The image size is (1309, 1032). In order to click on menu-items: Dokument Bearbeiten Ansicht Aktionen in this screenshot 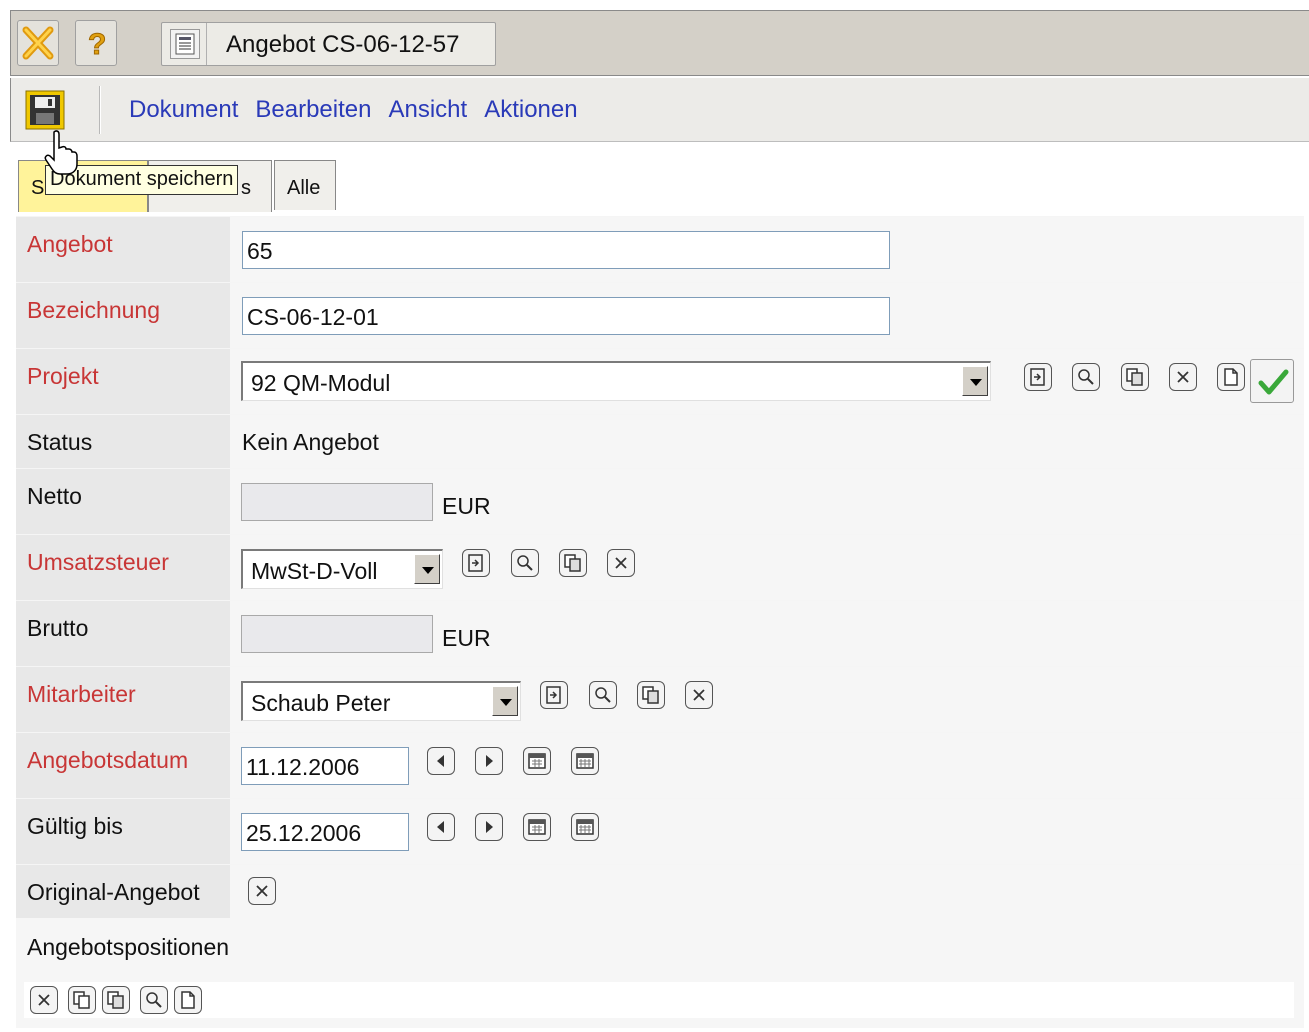, I will do `click(353, 110)`.